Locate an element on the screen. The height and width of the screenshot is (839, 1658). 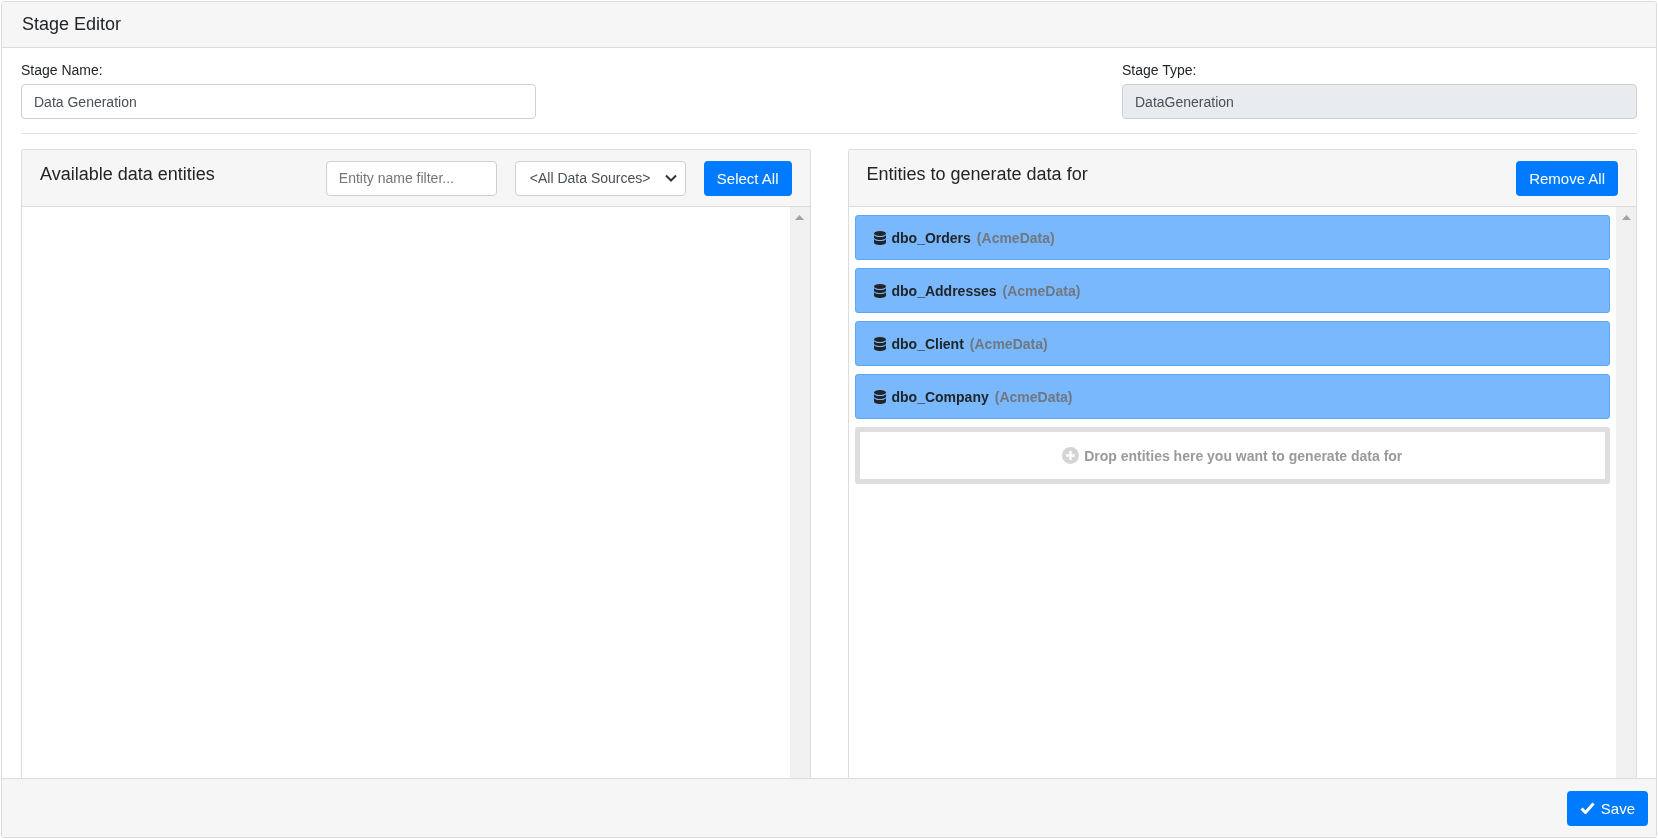
chevron-down-icon is located at coordinates (670, 178).